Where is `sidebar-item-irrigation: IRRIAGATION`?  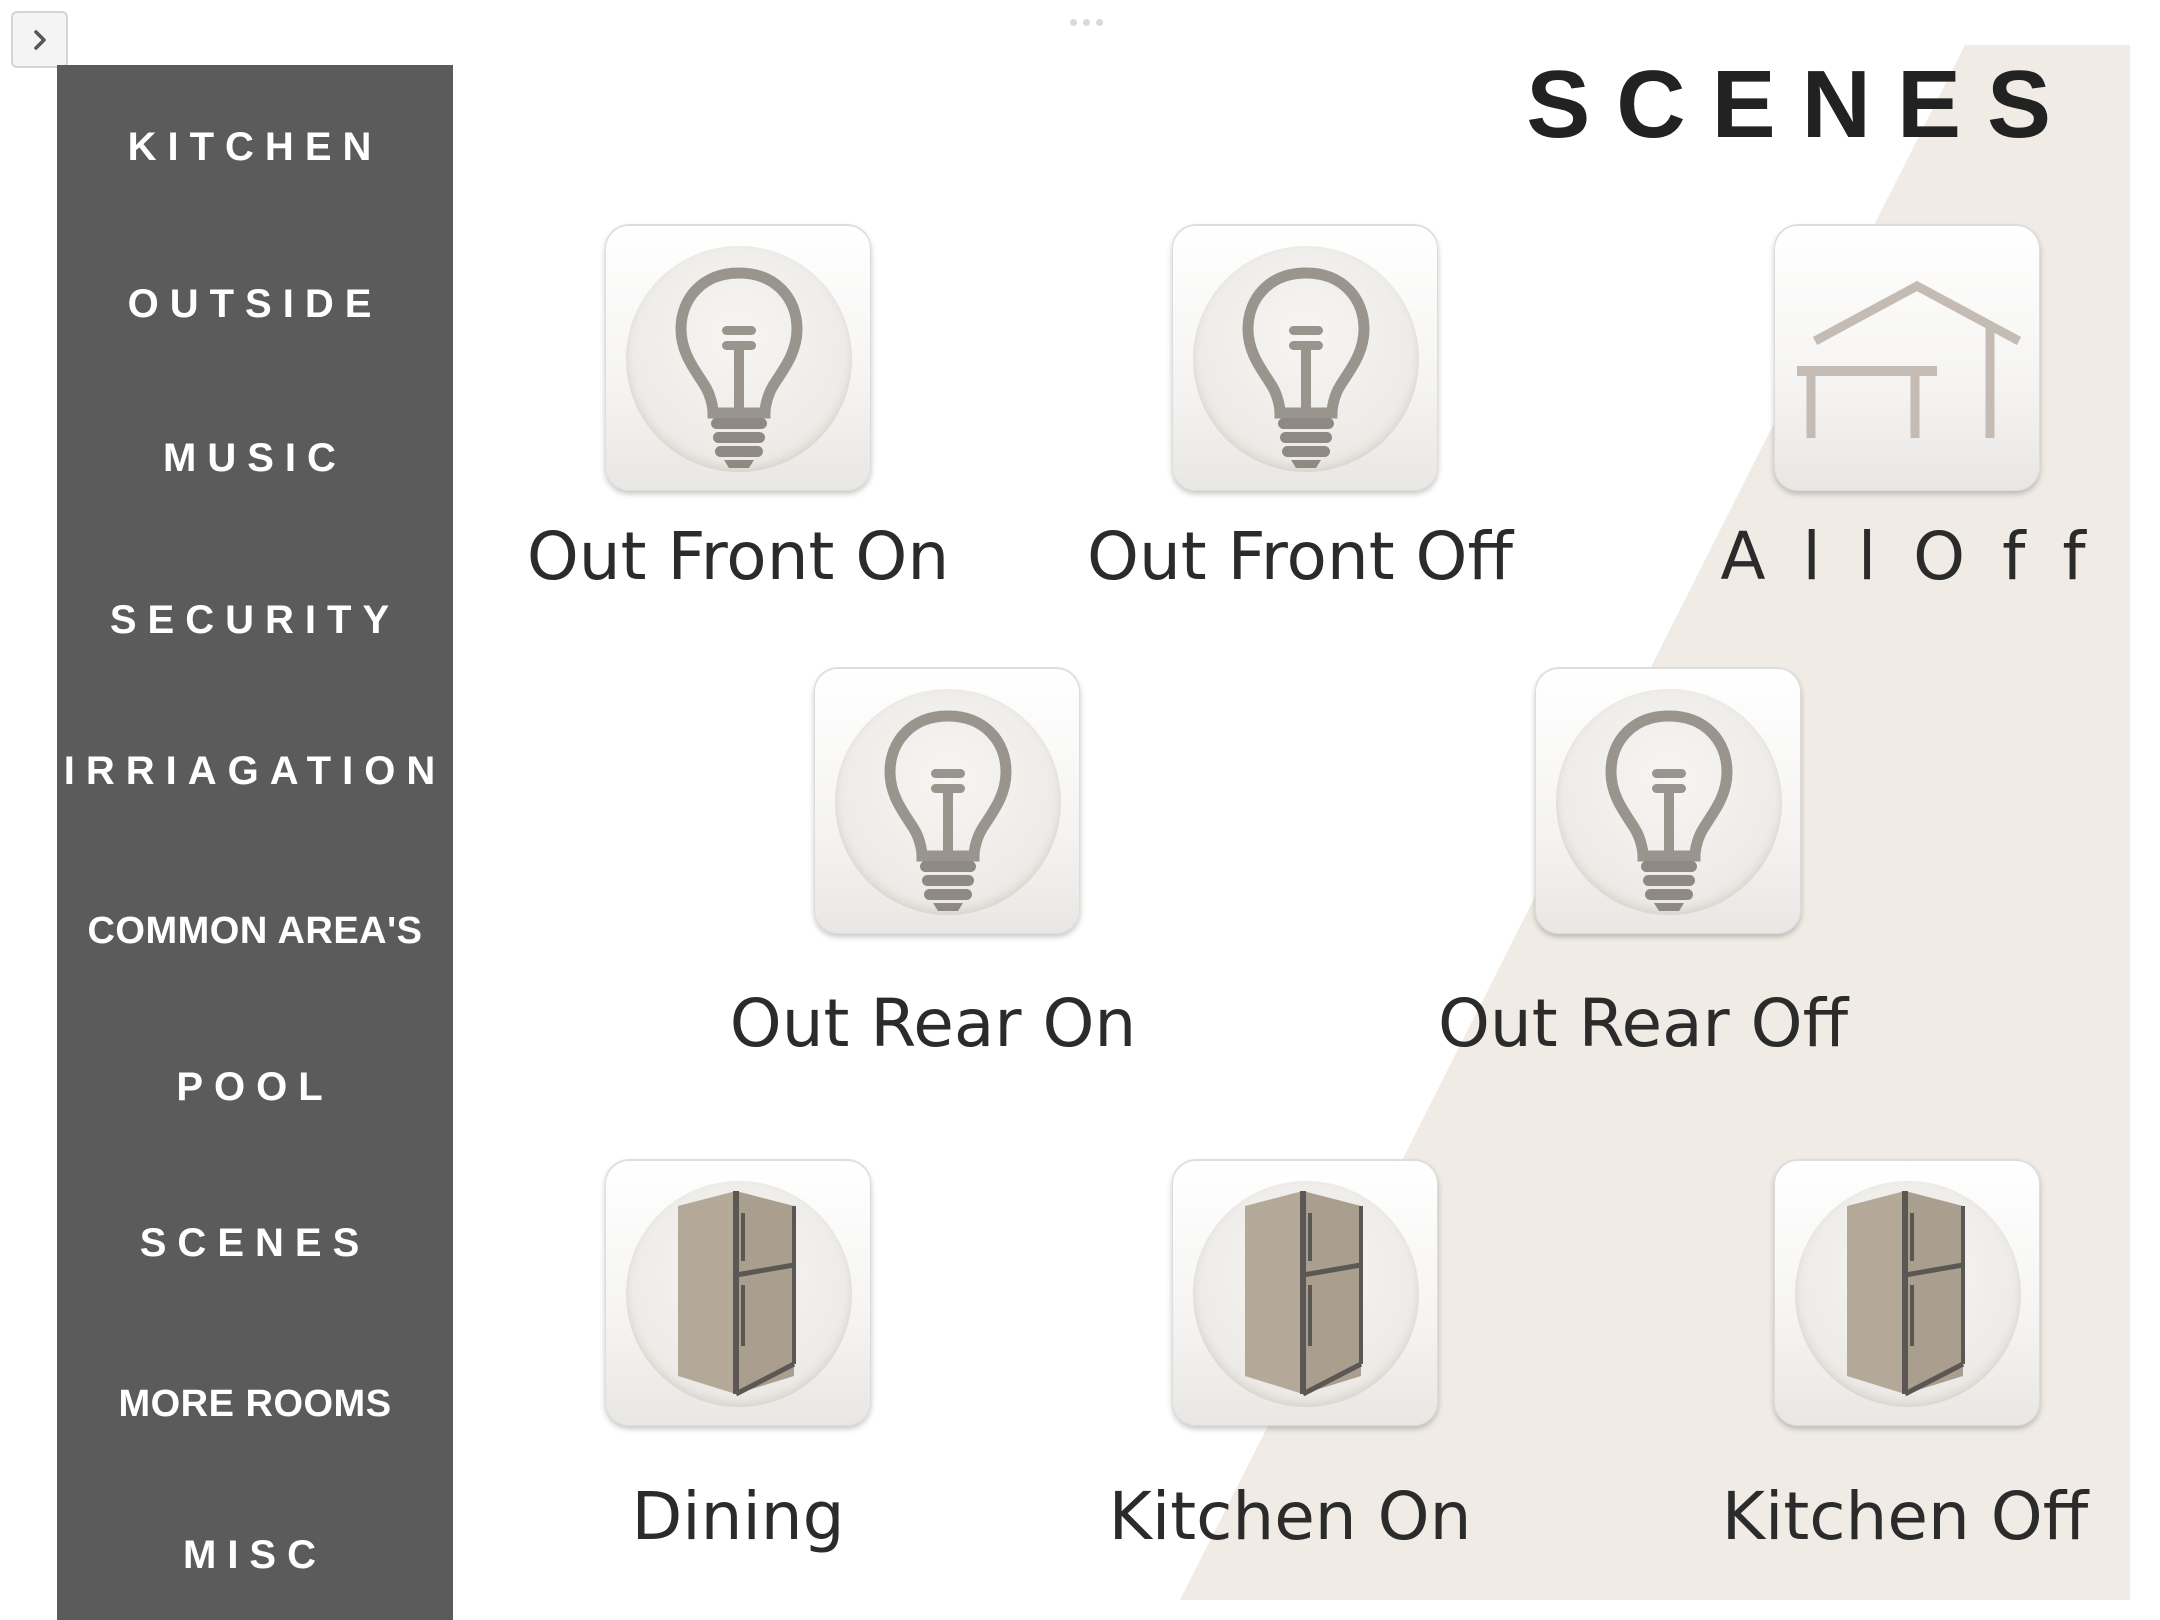 sidebar-item-irrigation: IRRIAGATION is located at coordinates (255, 771).